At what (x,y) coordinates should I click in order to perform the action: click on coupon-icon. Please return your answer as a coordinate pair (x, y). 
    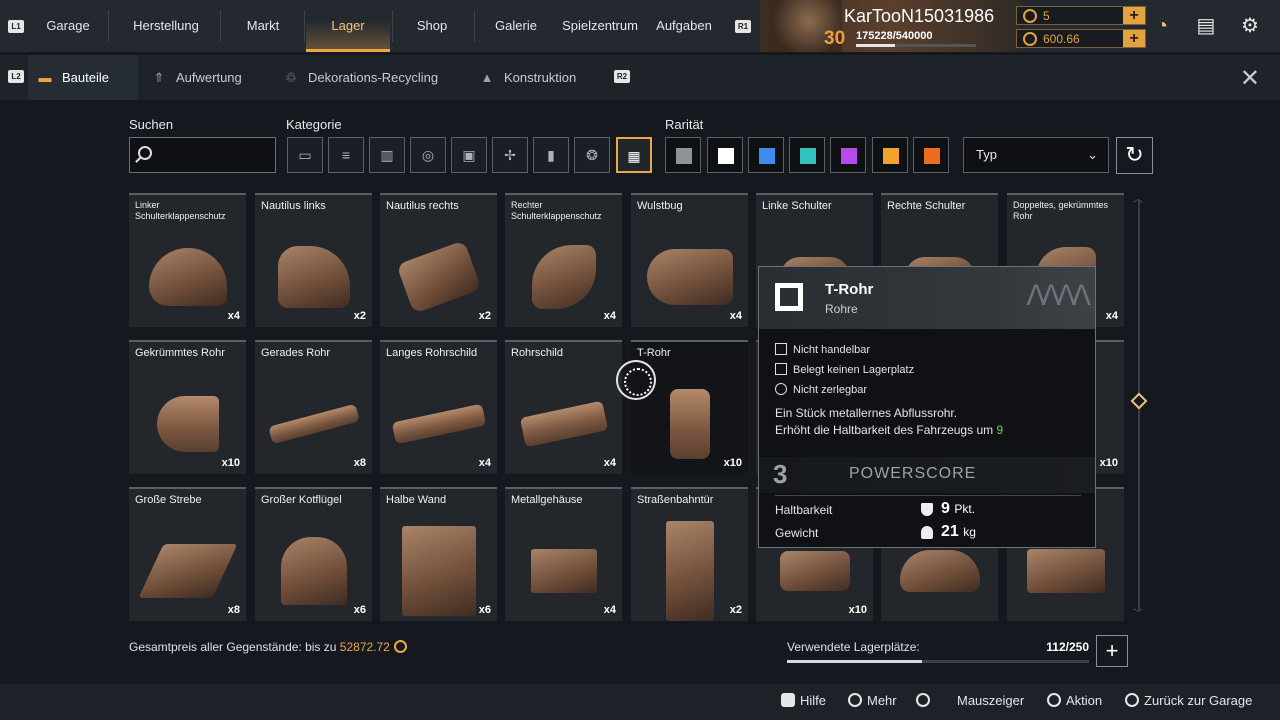
    Looking at the image, I should click on (1030, 16).